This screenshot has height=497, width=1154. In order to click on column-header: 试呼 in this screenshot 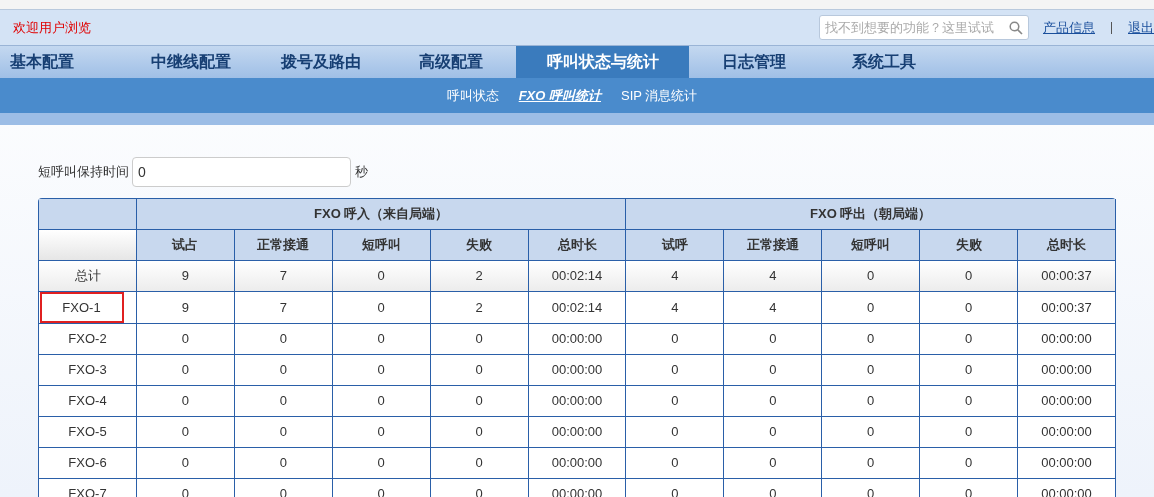, I will do `click(675, 245)`.